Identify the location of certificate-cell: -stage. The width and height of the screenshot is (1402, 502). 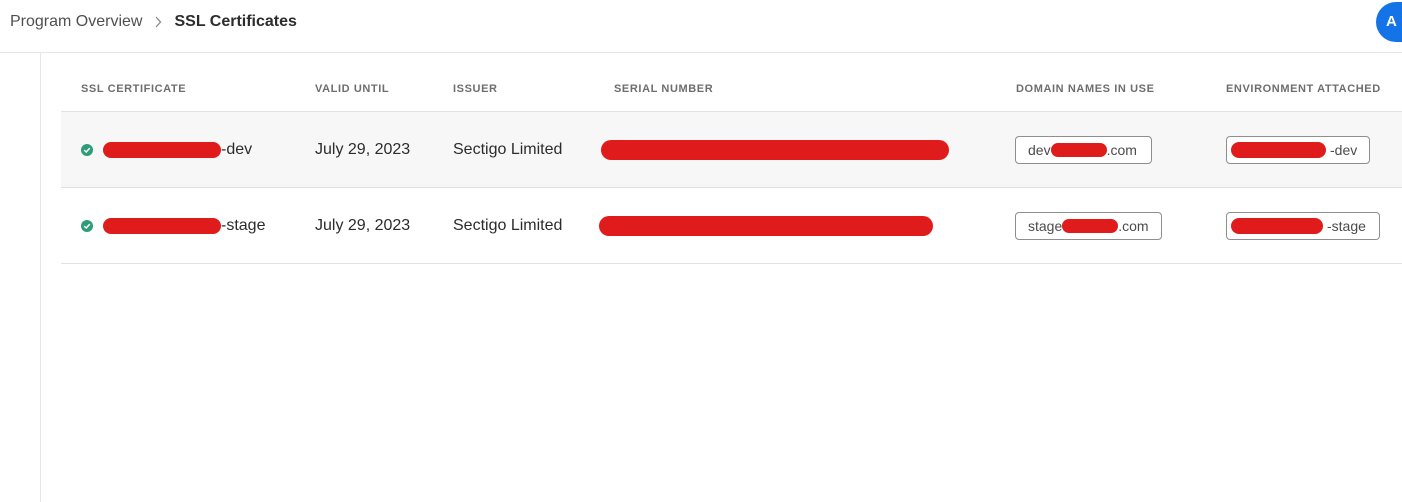
(173, 225).